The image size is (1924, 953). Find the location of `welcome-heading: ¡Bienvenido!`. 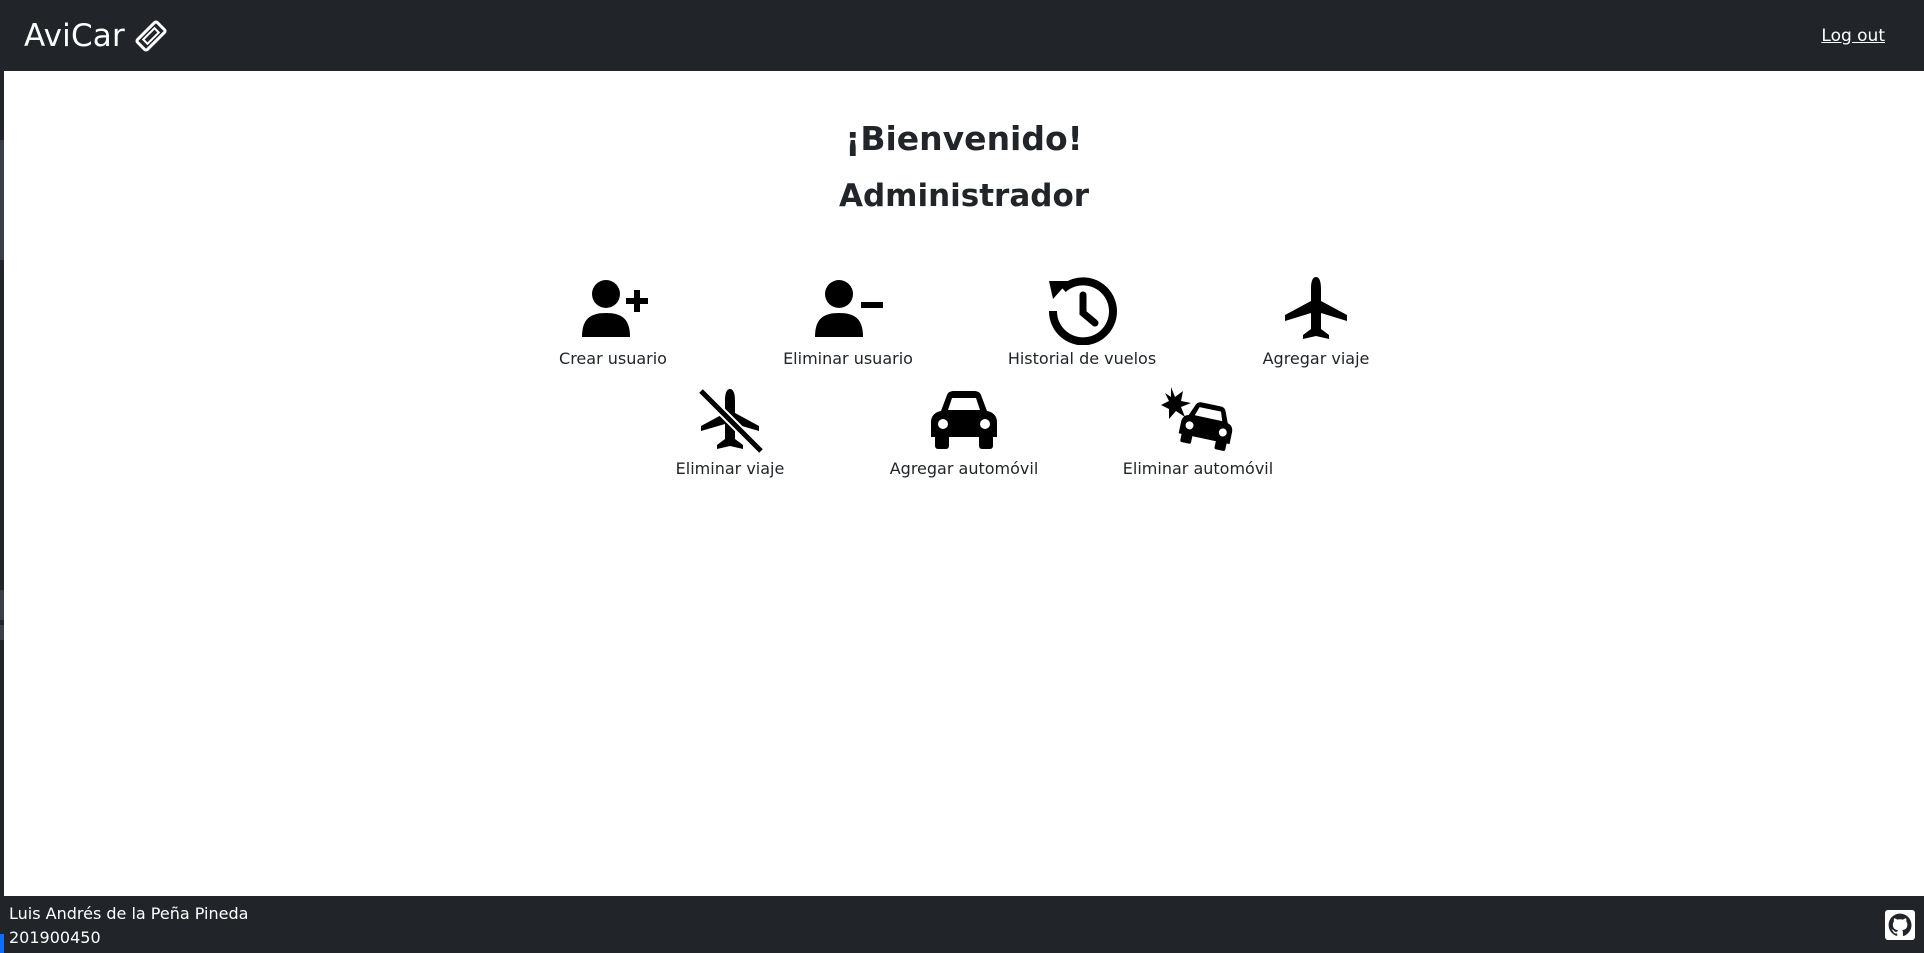

welcome-heading: ¡Bienvenido! is located at coordinates (964, 138).